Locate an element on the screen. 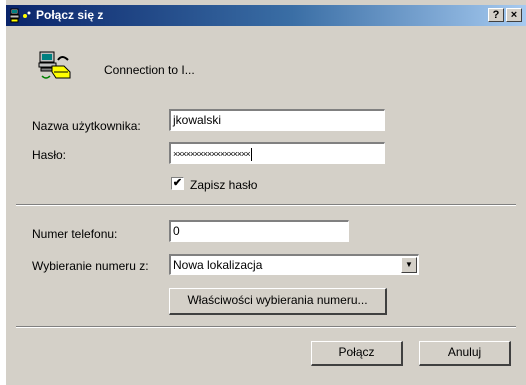 This screenshot has width=526, height=385. password-label: Hasło: is located at coordinates (49, 155).